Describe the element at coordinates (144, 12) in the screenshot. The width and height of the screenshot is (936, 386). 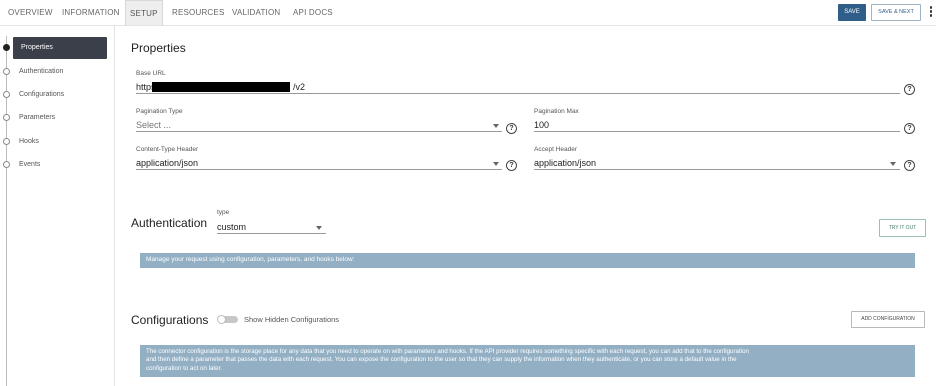
I see `tab-setup: SETUP` at that location.